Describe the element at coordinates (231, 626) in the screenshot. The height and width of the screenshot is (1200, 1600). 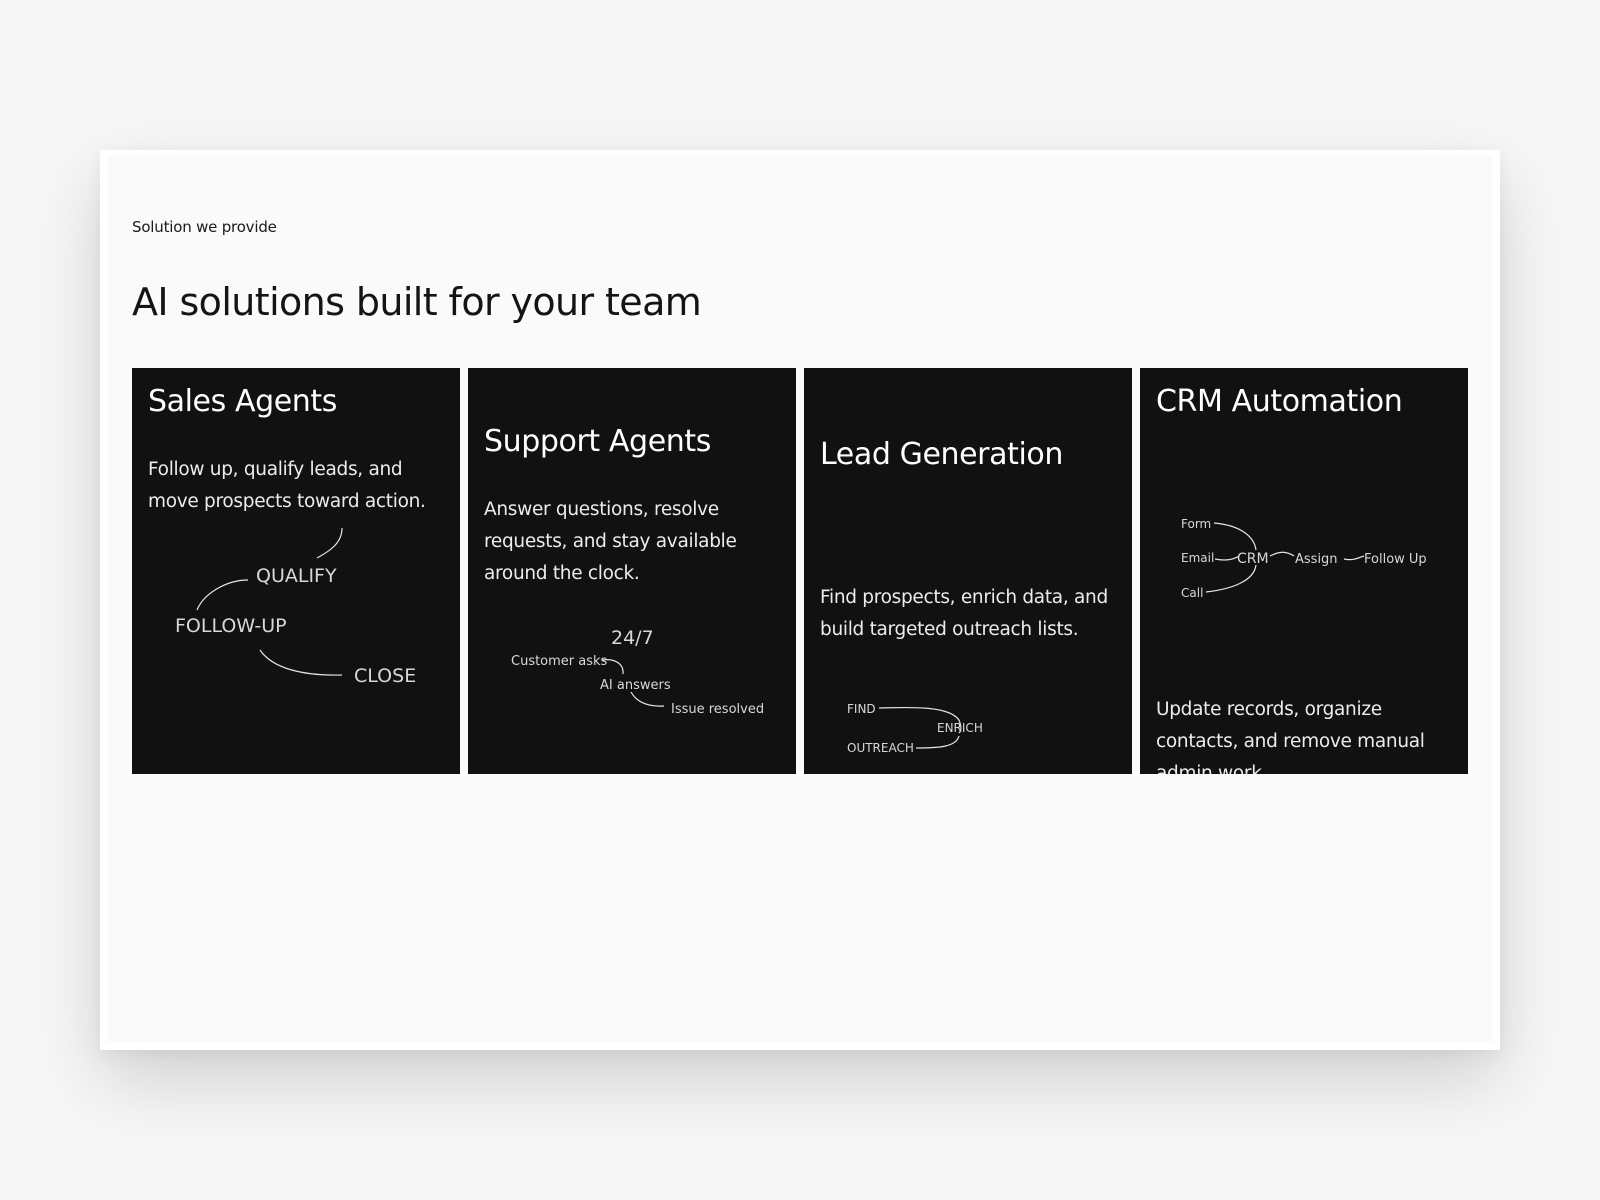
I see `diagram-node-follow-up: FOLLOW-UP` at that location.